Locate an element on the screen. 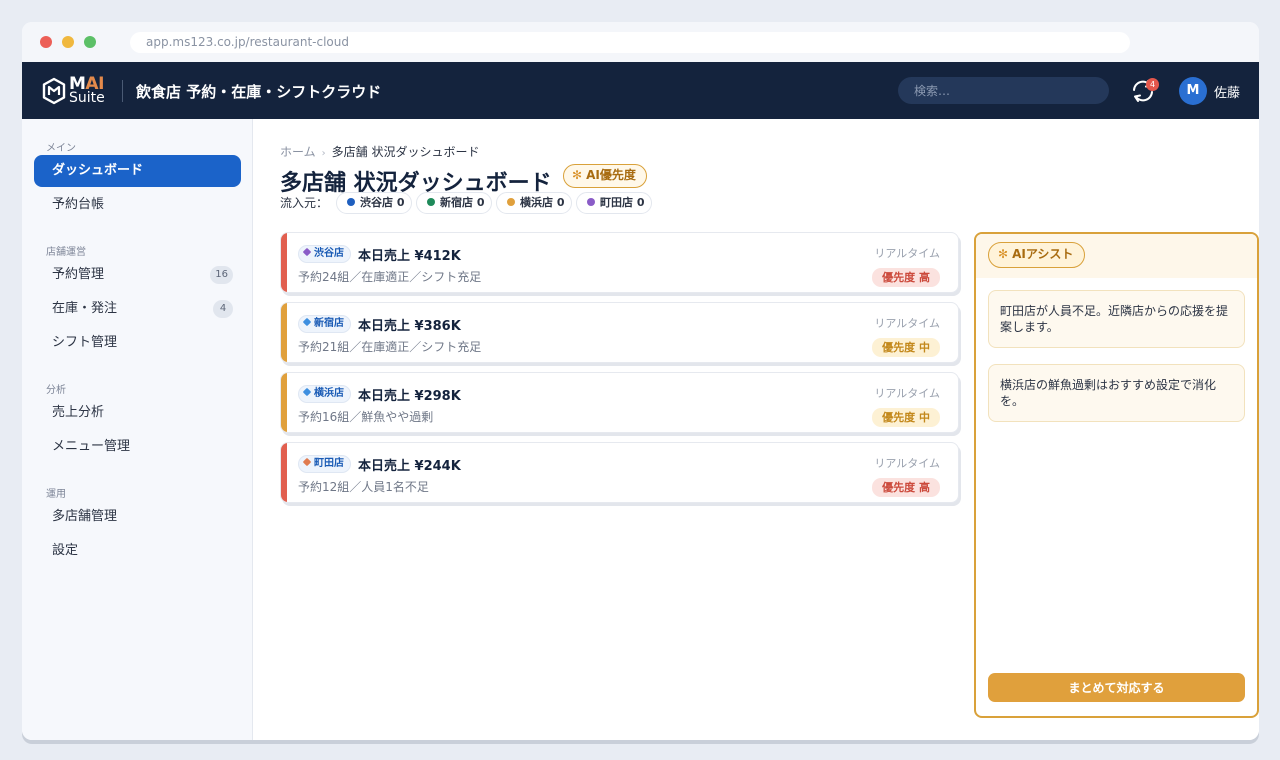 Image resolution: width=1280 pixels, height=760 pixels. source-chip-label: 横浜店 0 is located at coordinates (542, 202).